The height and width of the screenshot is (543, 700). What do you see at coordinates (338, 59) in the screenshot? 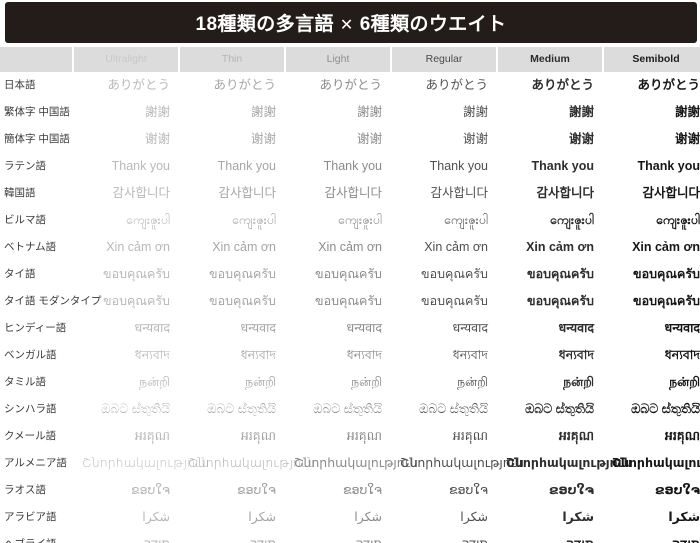
I see `column-header-light: Light` at bounding box center [338, 59].